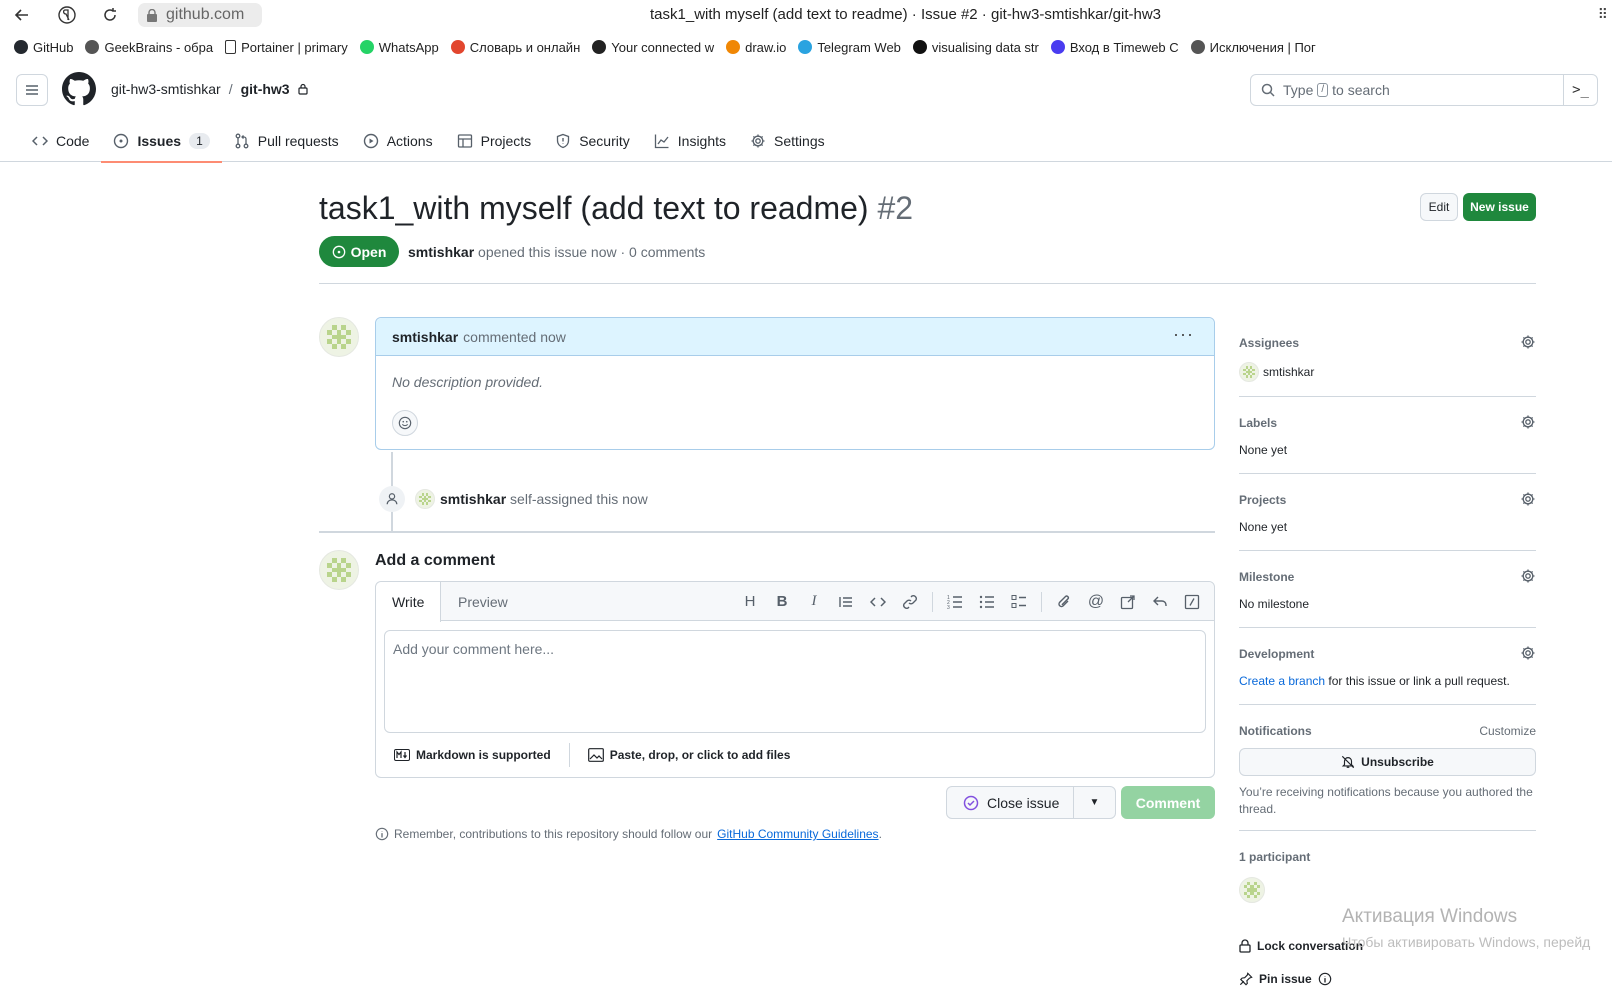 This screenshot has width=1612, height=994. What do you see at coordinates (1010, 802) in the screenshot?
I see `close-issue-button: Close issue` at bounding box center [1010, 802].